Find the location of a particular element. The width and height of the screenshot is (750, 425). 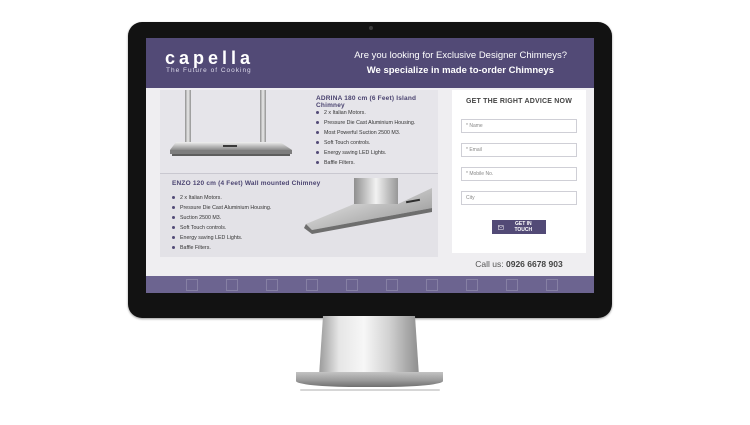

mobile-input is located at coordinates (519, 174).